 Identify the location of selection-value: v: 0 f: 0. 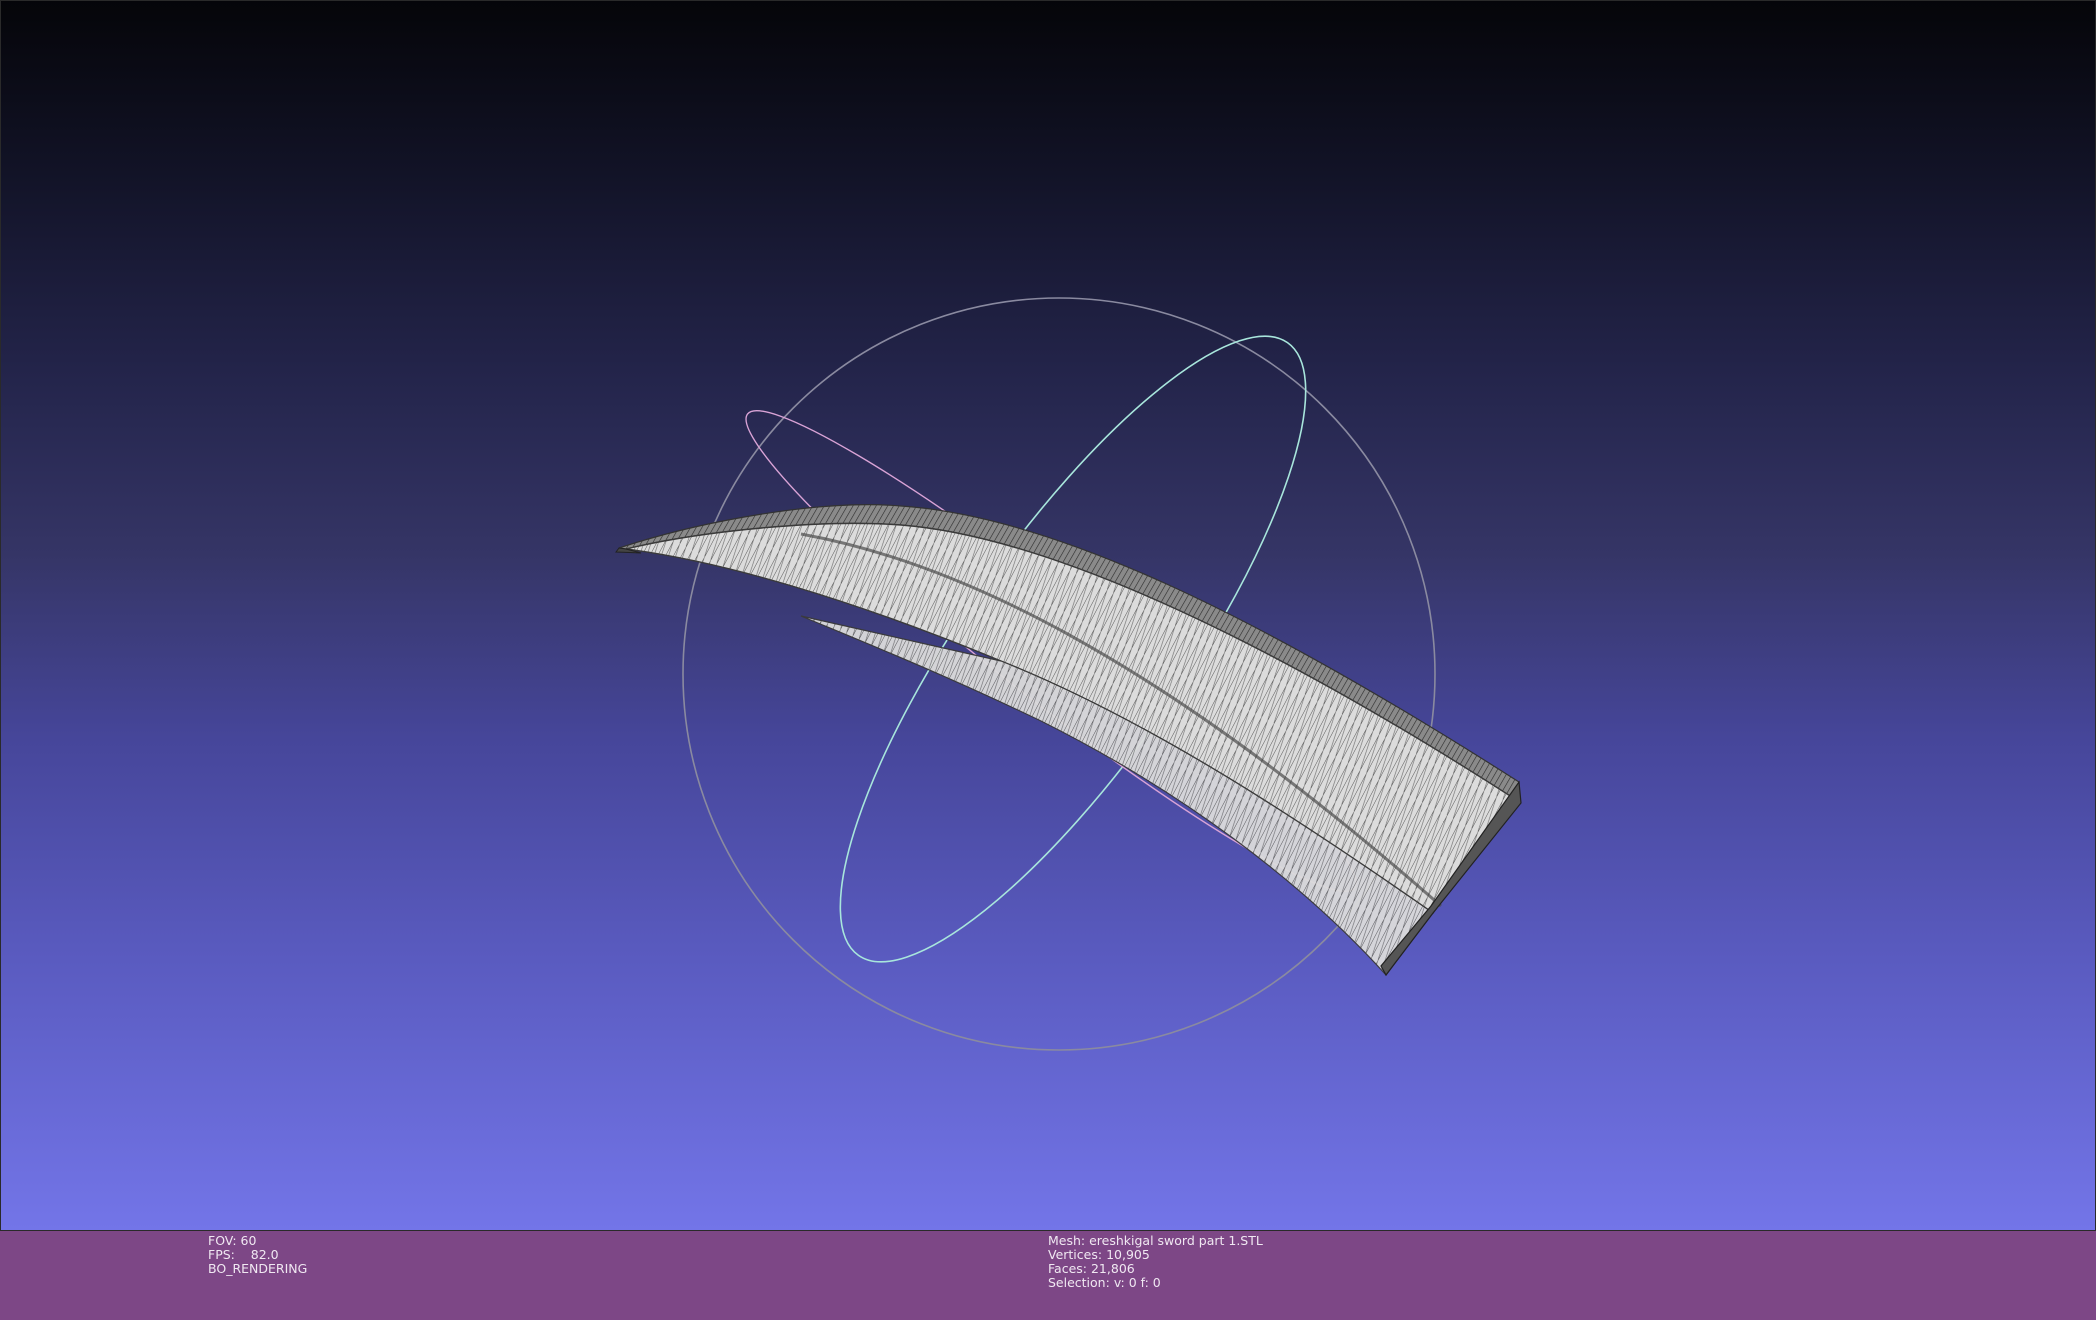
(1137, 1282).